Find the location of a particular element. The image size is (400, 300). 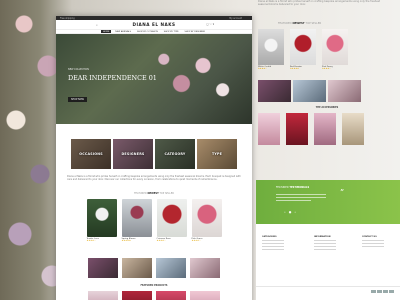

category-category: CATEGORY is located at coordinates (175, 154).